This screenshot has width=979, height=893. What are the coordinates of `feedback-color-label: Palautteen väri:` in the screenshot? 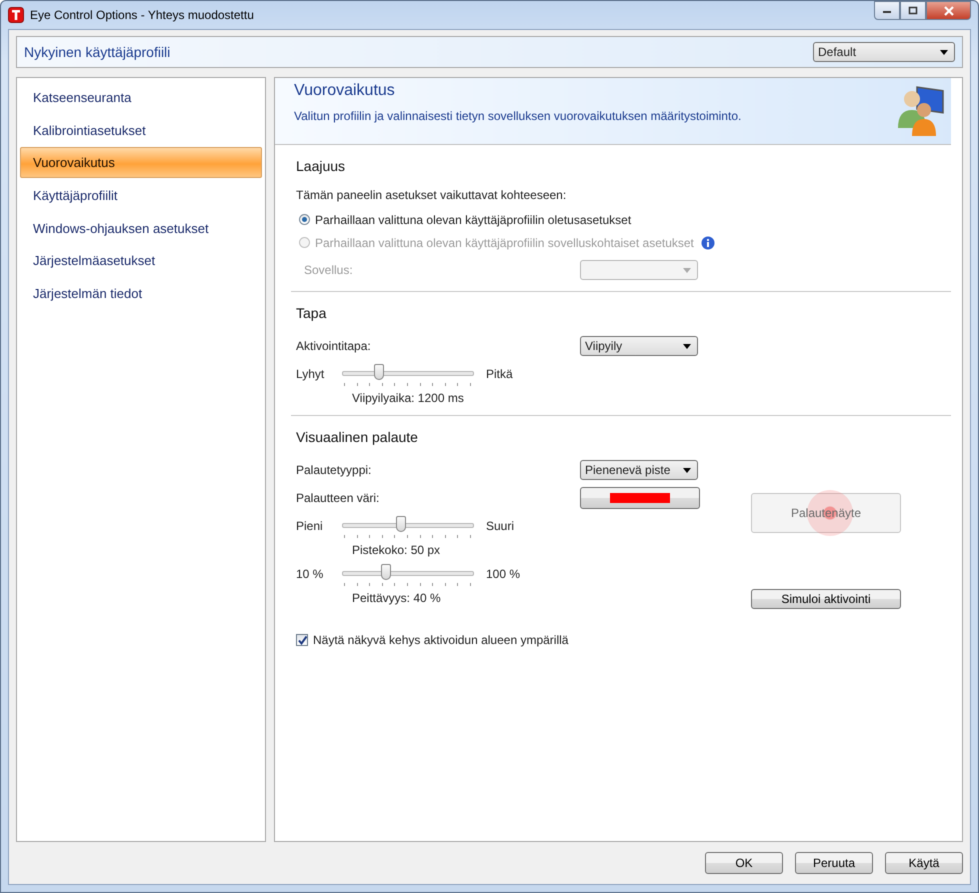 It's located at (338, 498).